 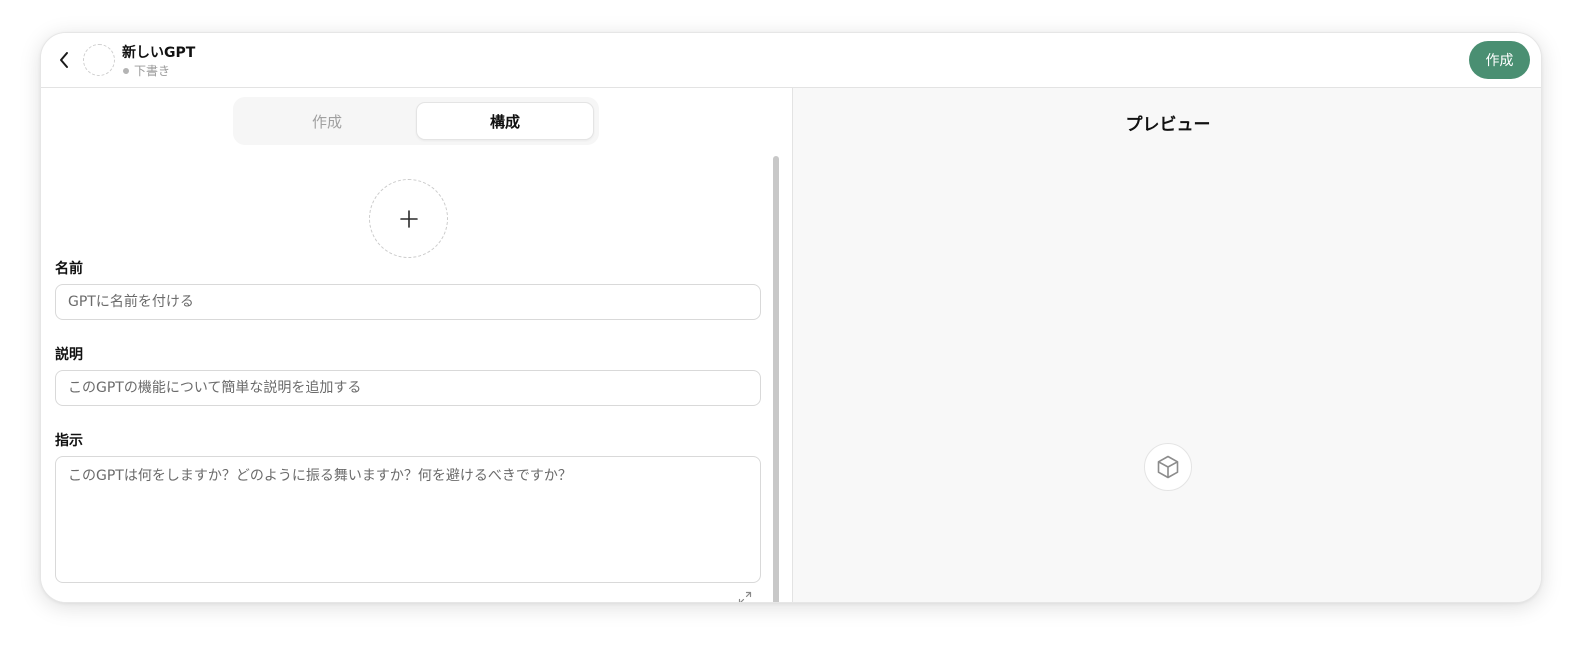 I want to click on status-dot-icon, so click(x=126, y=70).